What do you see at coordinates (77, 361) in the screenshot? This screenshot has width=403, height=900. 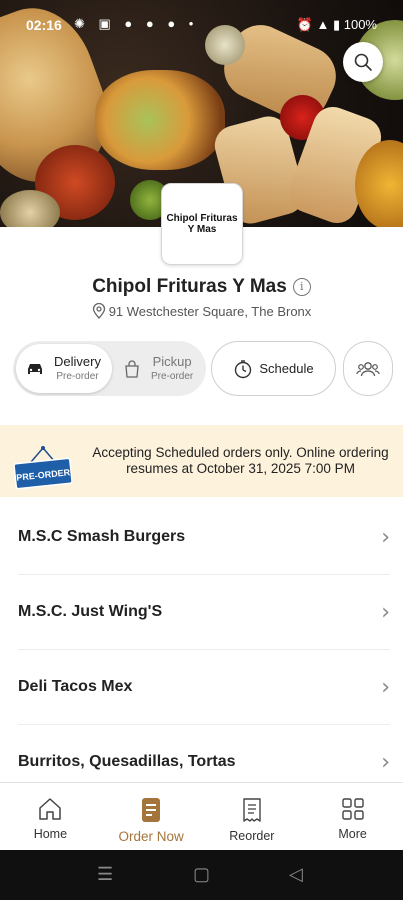 I see `delivery-label: Delivery` at bounding box center [77, 361].